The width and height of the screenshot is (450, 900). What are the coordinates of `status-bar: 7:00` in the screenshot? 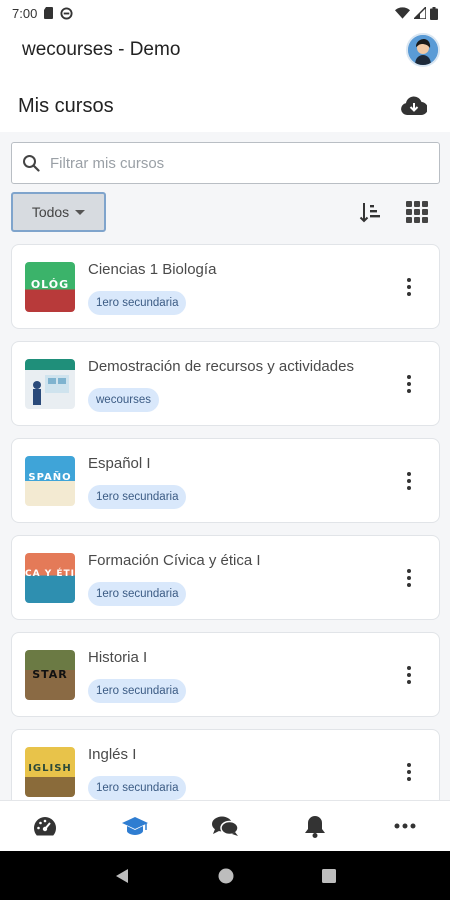 It's located at (225, 13).